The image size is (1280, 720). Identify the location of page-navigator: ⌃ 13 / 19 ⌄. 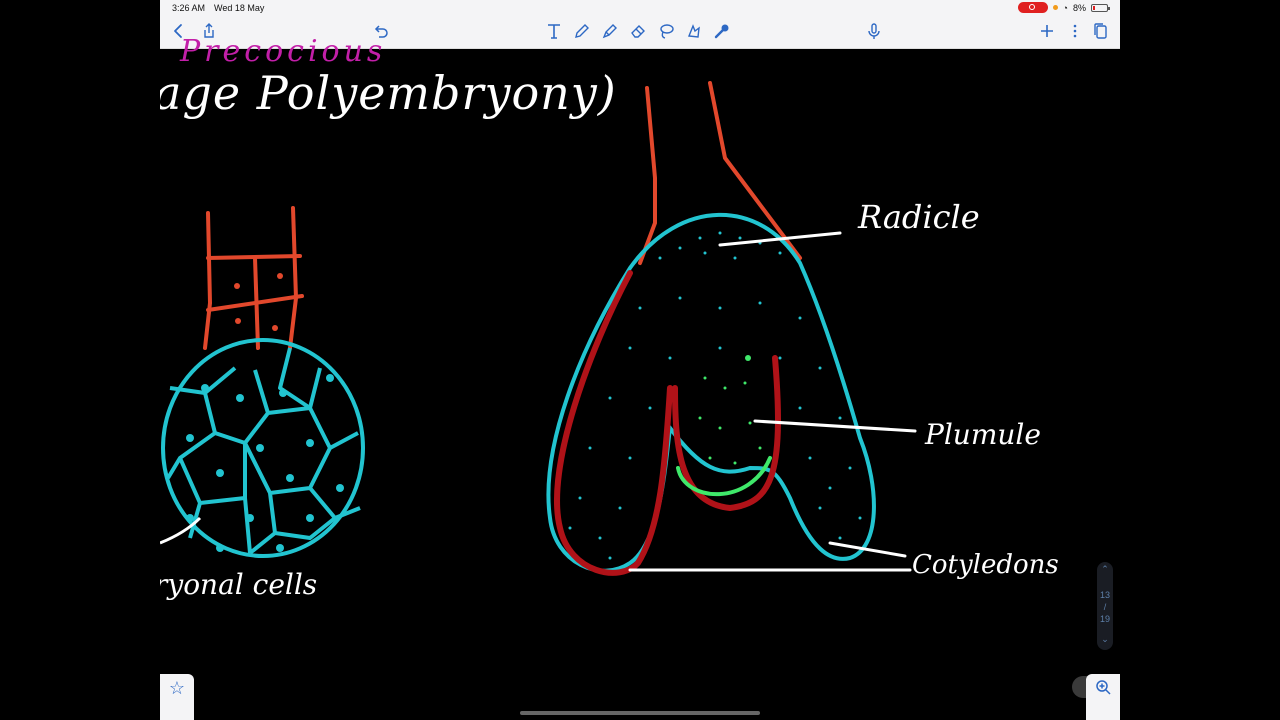
(1105, 606).